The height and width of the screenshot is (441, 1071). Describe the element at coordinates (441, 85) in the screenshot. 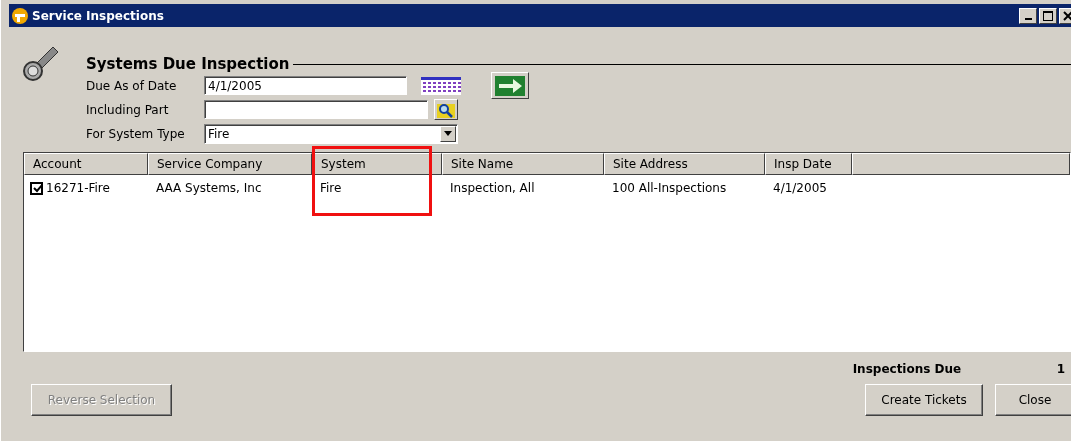

I see `calendar-icon` at that location.